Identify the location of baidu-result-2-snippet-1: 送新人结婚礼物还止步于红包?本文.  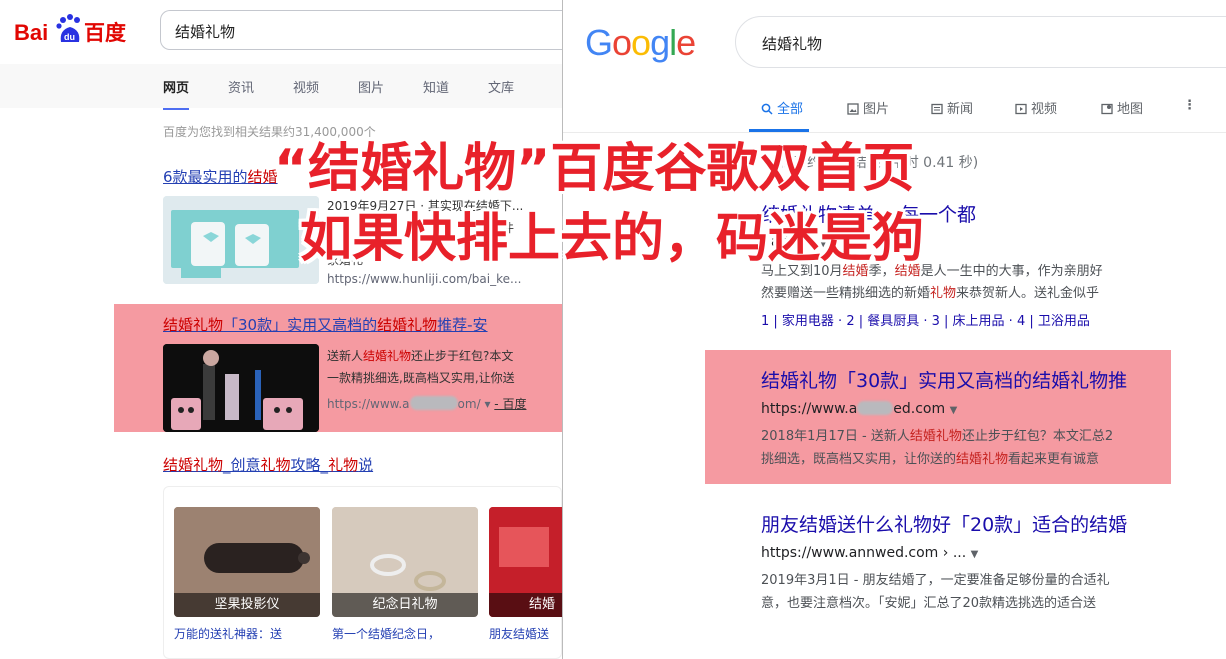
(420, 356).